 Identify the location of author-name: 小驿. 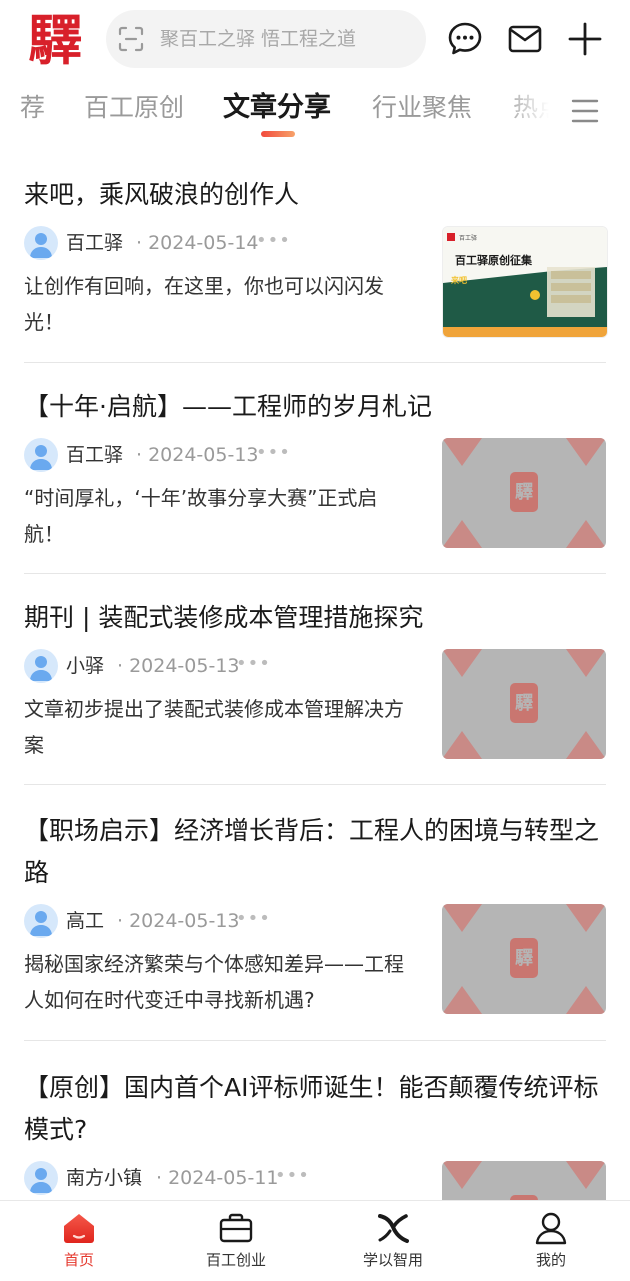
(85, 666).